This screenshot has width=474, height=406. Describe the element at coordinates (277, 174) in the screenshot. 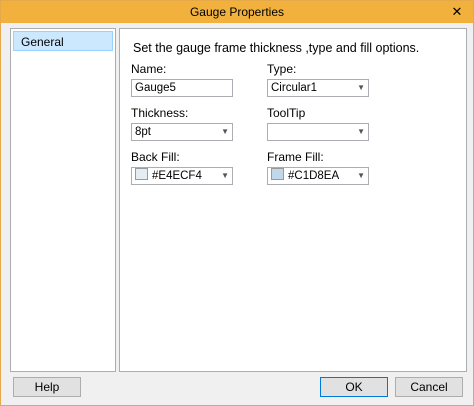

I see `frame-fill-swatch` at that location.